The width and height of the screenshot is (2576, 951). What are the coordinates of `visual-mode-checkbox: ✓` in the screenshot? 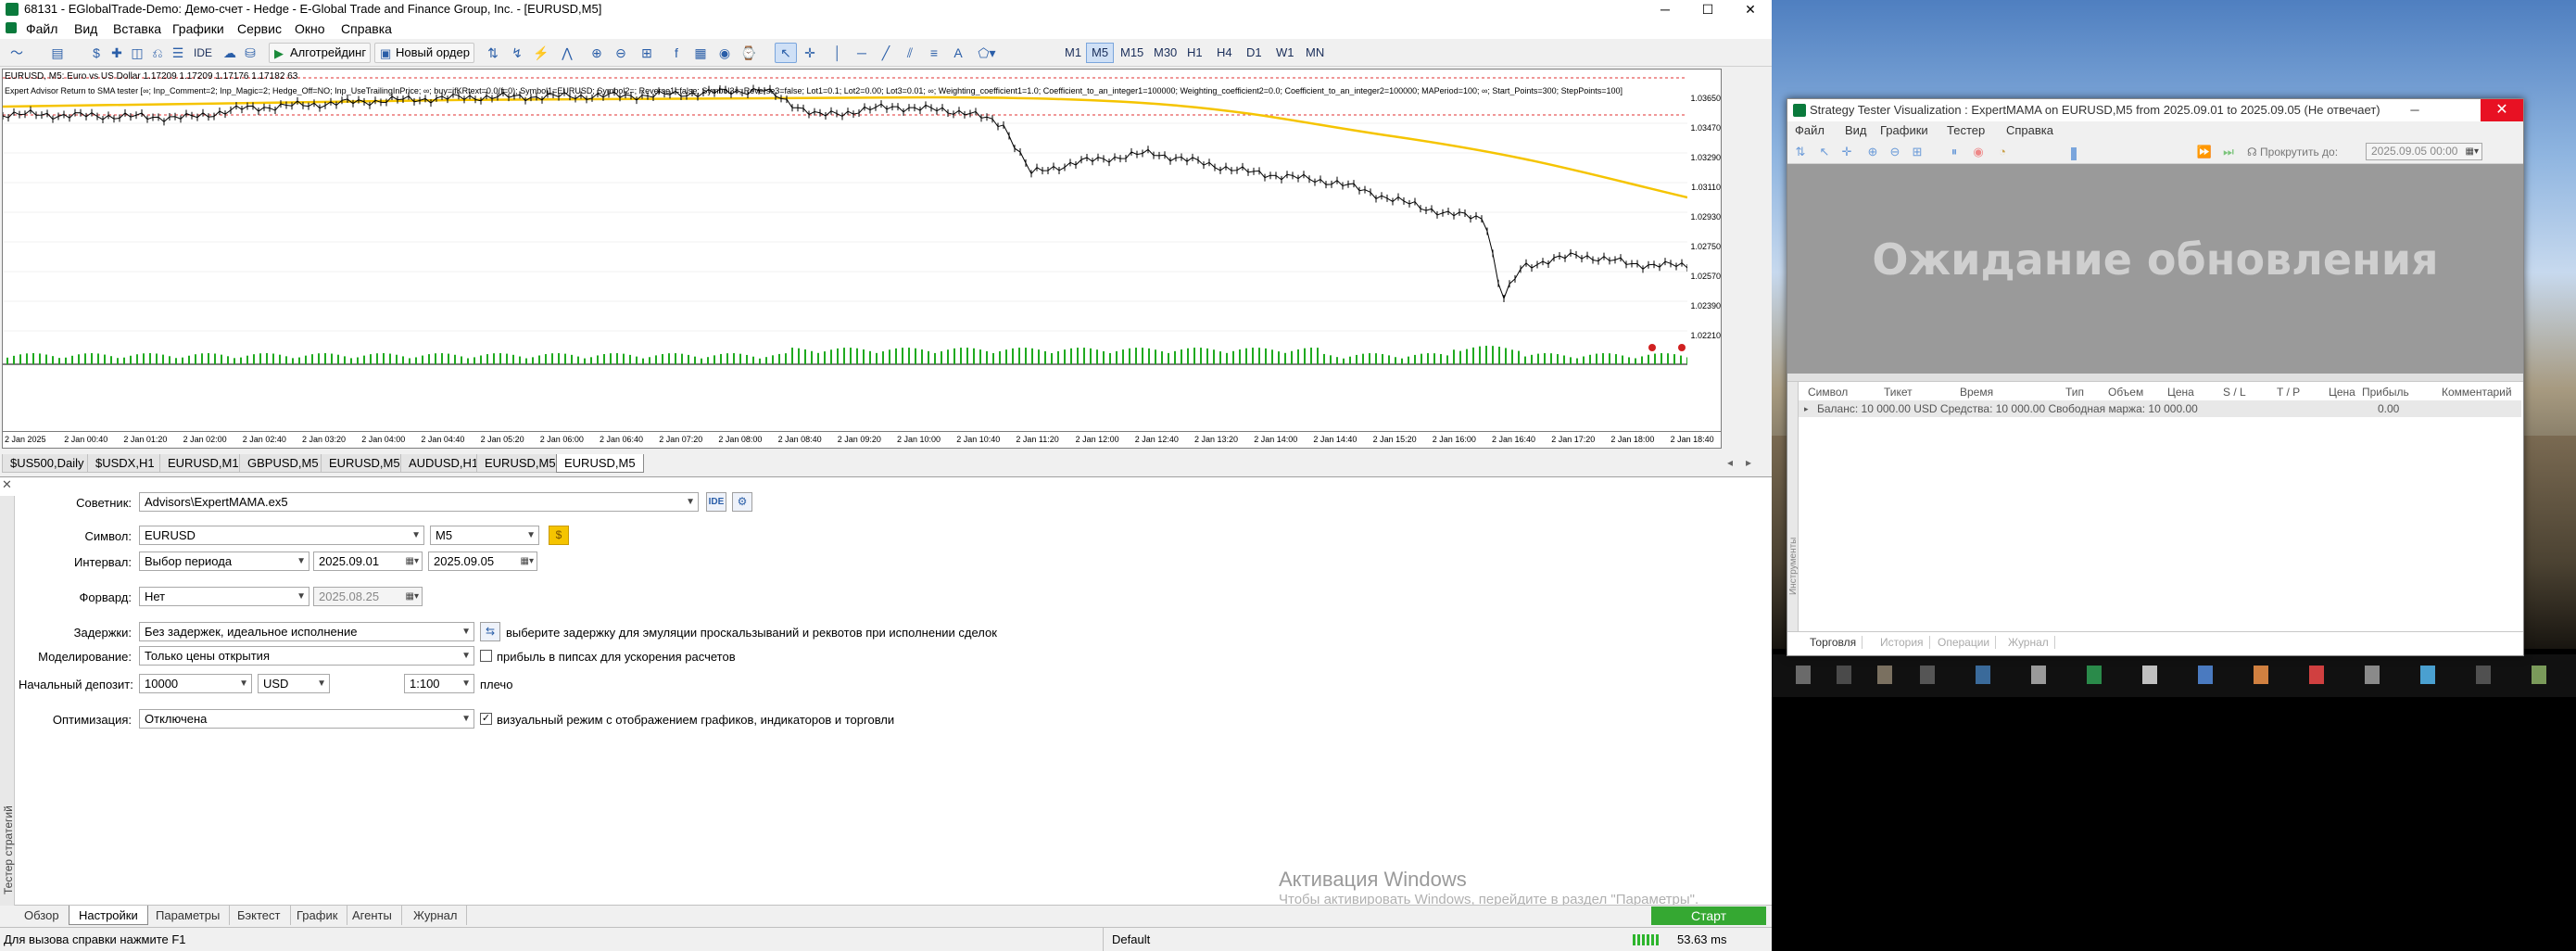 It's located at (486, 719).